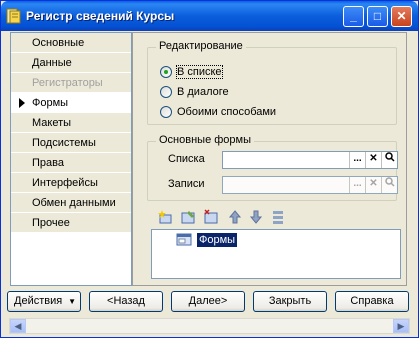 The width and height of the screenshot is (419, 338). Describe the element at coordinates (51, 223) in the screenshot. I see `nav-item-label: Прочее` at that location.